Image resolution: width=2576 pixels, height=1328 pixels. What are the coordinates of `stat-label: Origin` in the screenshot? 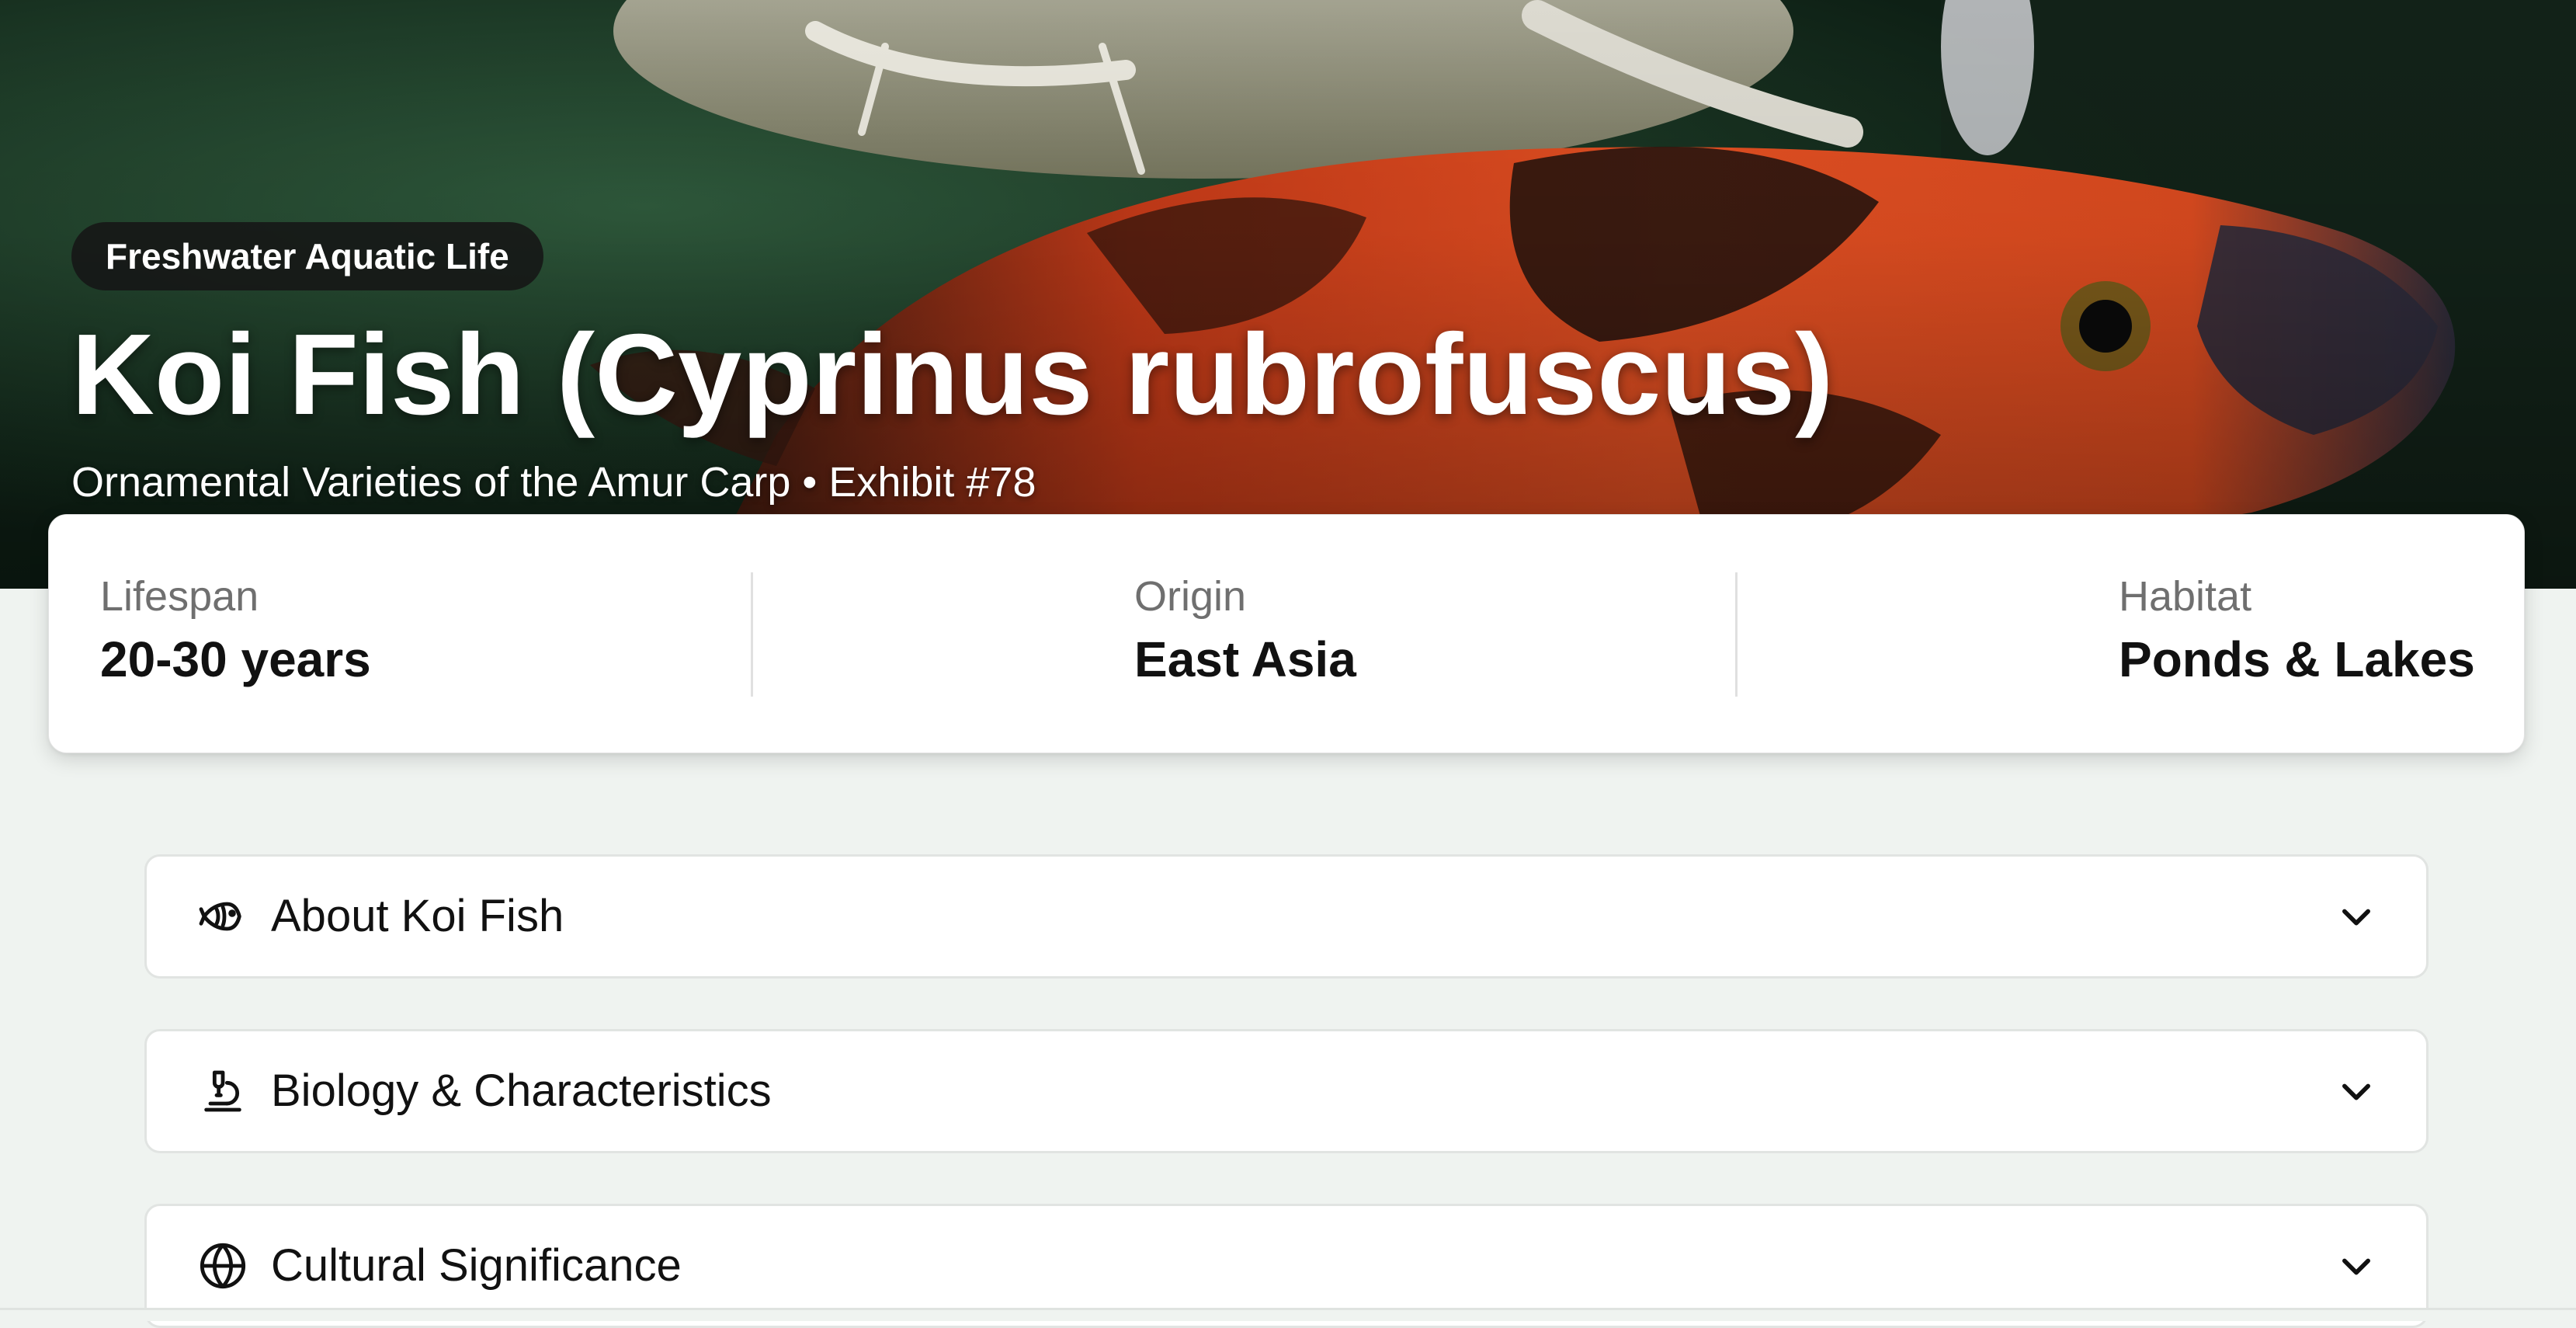 It's located at (1190, 596).